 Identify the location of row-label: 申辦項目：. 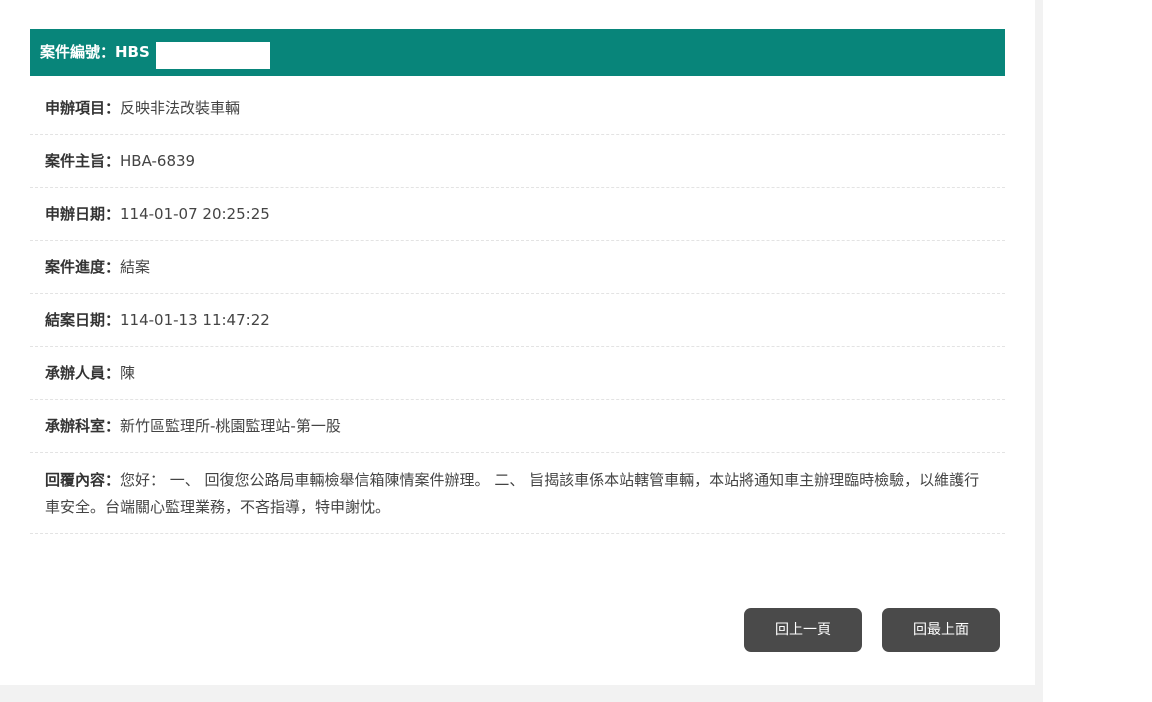
(83, 108).